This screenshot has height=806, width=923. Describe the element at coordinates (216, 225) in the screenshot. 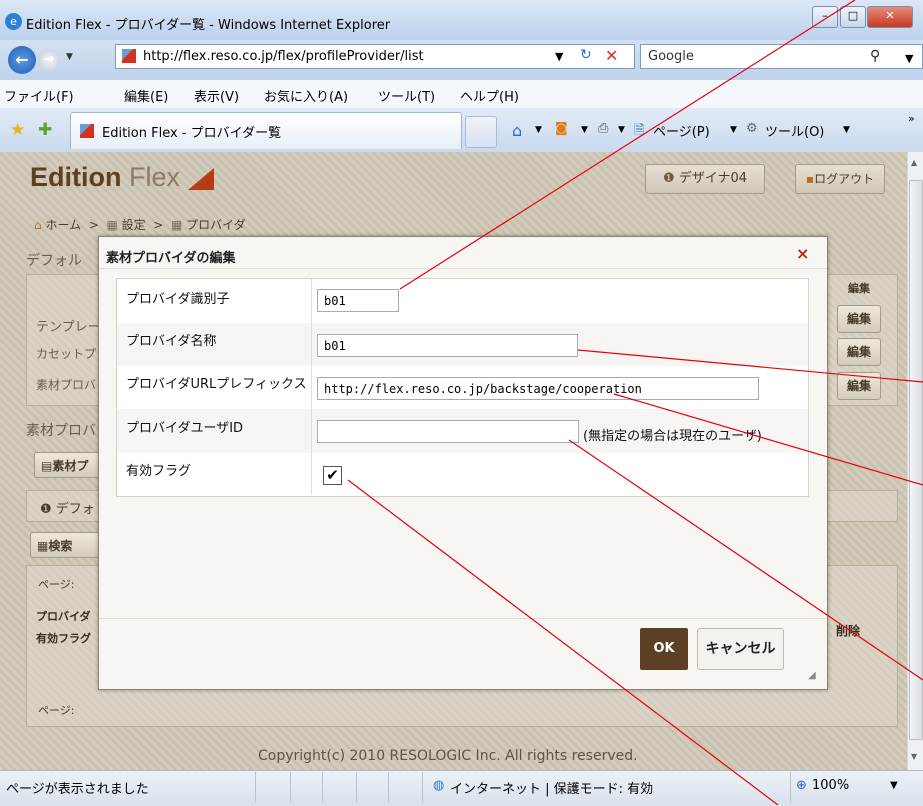

I see `breadcrumb-provider: プロバイダ` at that location.